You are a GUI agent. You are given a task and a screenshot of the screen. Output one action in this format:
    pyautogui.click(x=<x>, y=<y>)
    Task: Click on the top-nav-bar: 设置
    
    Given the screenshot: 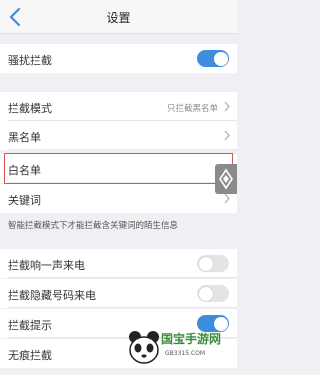 What is the action you would take?
    pyautogui.click(x=118, y=17)
    